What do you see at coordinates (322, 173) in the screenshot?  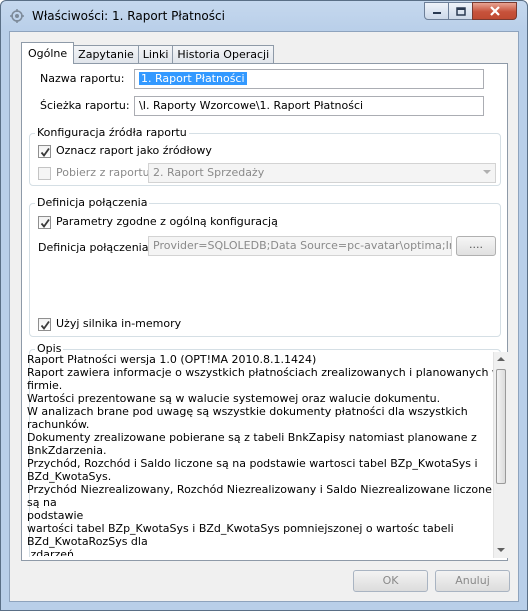 I see `fetch-from-combobox: 2. Raport Sprzedaży` at bounding box center [322, 173].